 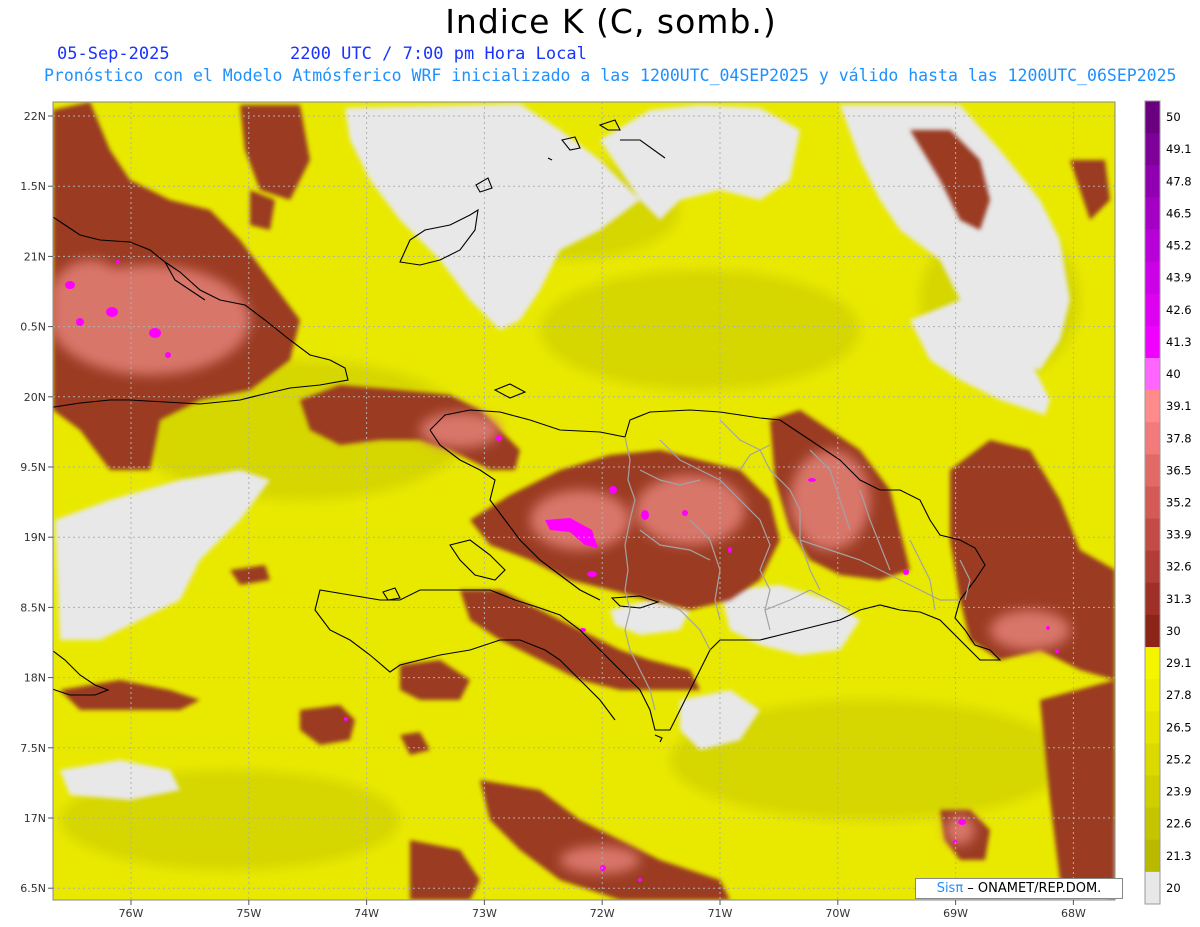 What do you see at coordinates (1179, 567) in the screenshot?
I see `colorbar-label: 32.6` at bounding box center [1179, 567].